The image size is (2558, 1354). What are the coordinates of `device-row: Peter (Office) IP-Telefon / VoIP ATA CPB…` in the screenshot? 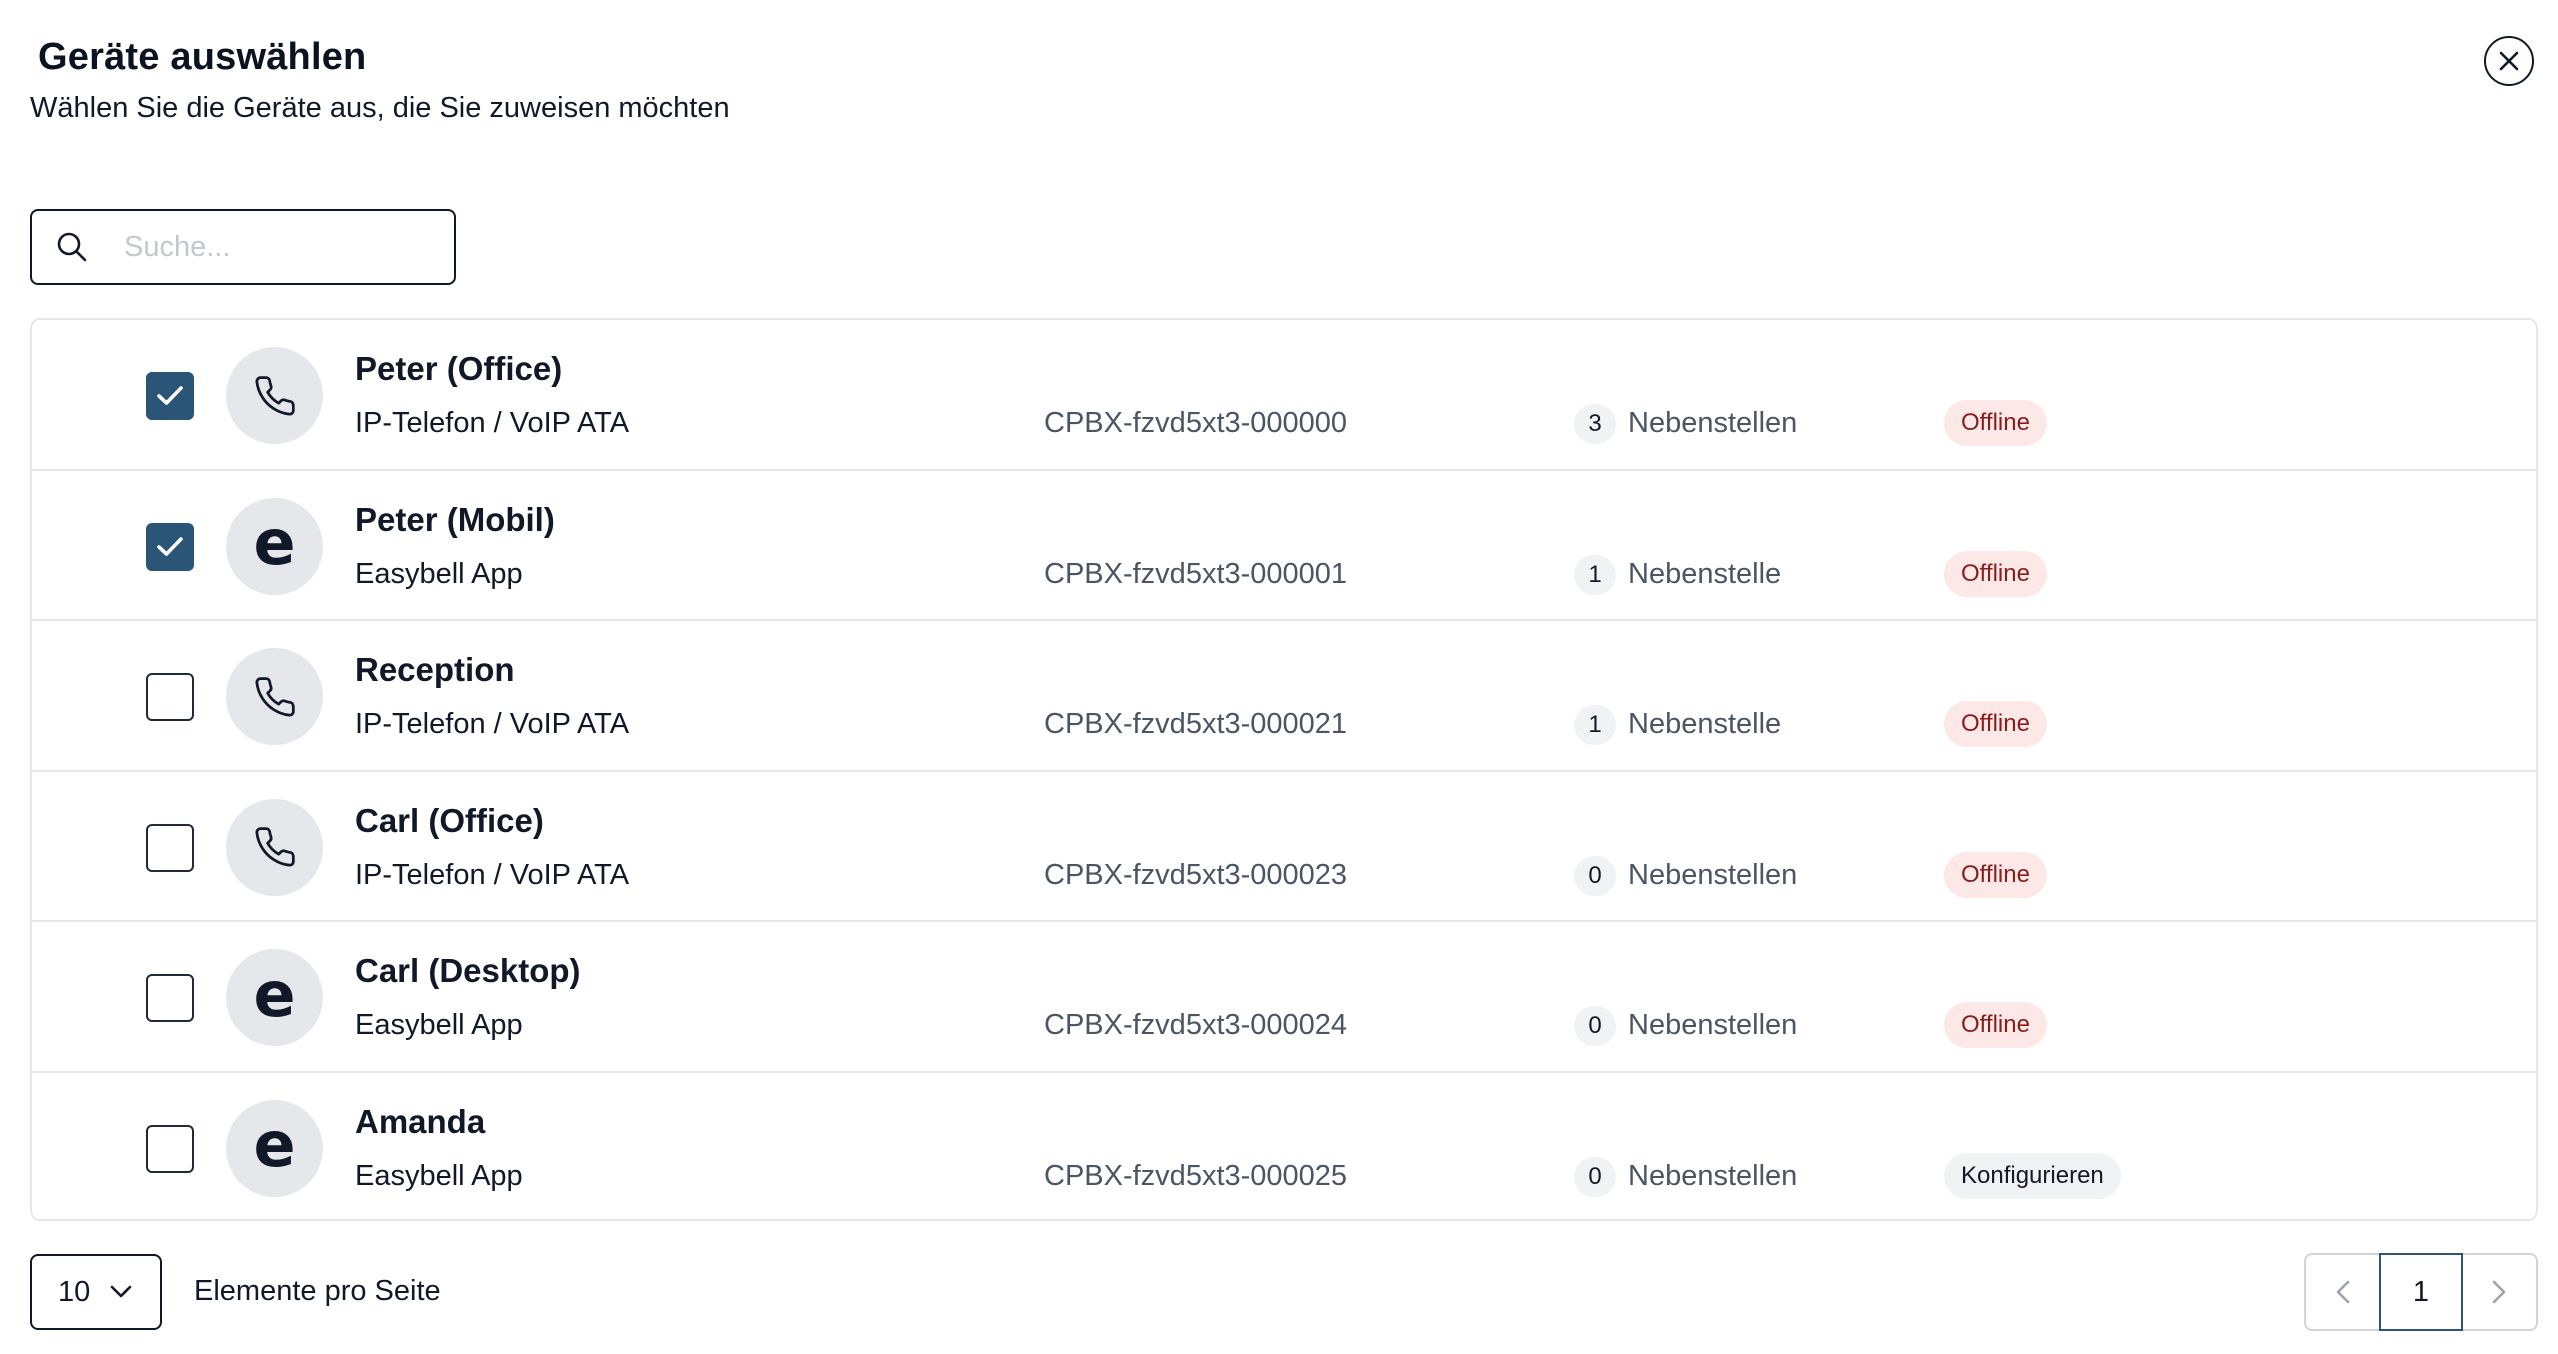 It's located at (1284, 395).